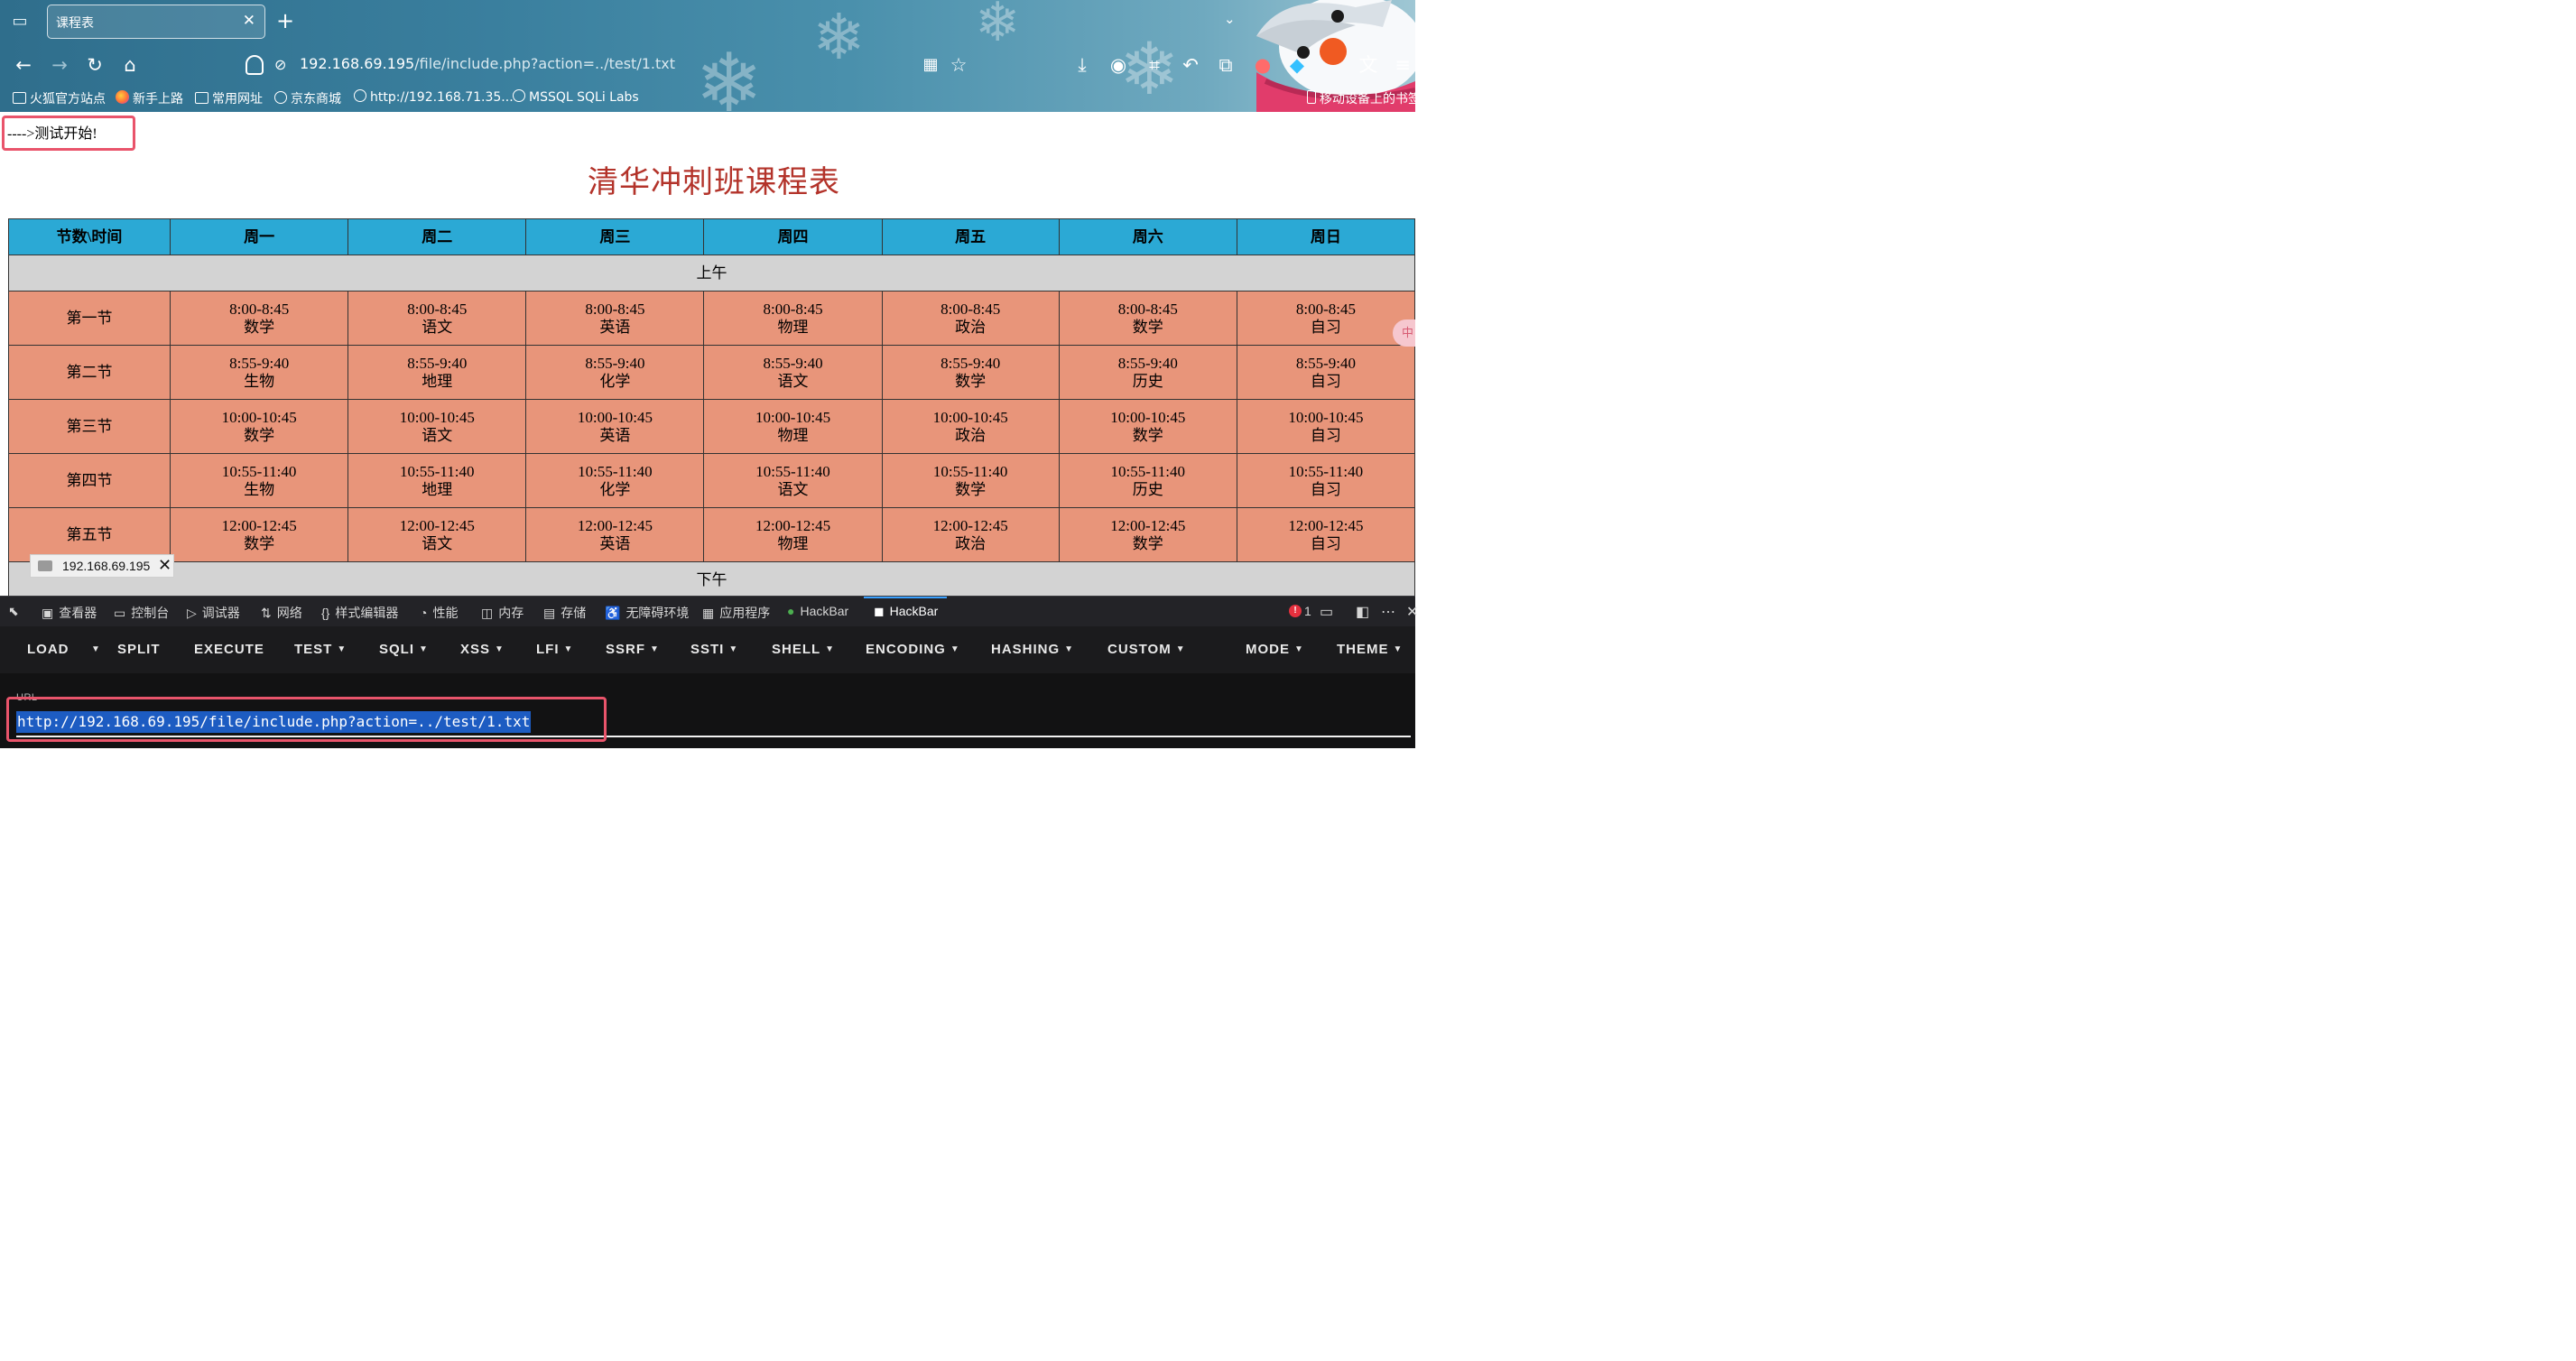 The image size is (2576, 1361). Describe the element at coordinates (320, 649) in the screenshot. I see `test-menu: TEST ▼` at that location.